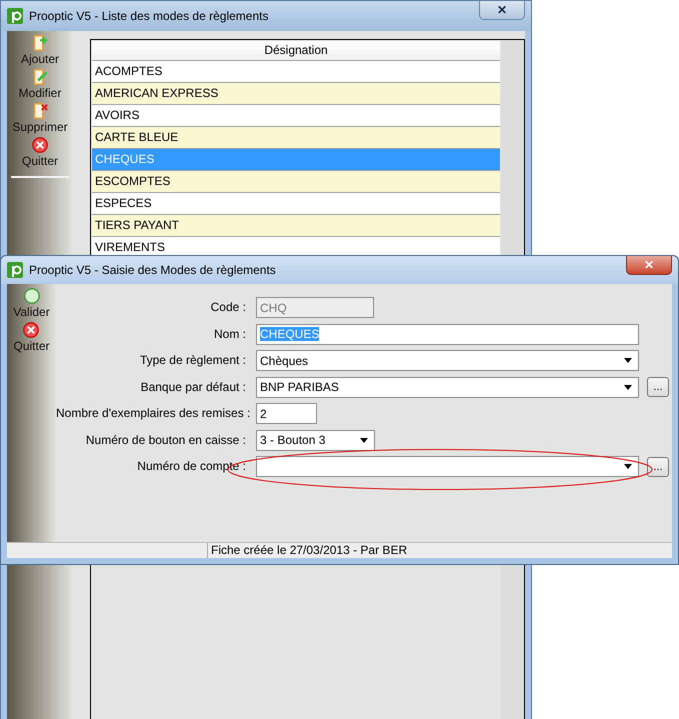 Image resolution: width=679 pixels, height=719 pixels. Describe the element at coordinates (40, 118) in the screenshot. I see `toolbar-button: Supprimer` at that location.